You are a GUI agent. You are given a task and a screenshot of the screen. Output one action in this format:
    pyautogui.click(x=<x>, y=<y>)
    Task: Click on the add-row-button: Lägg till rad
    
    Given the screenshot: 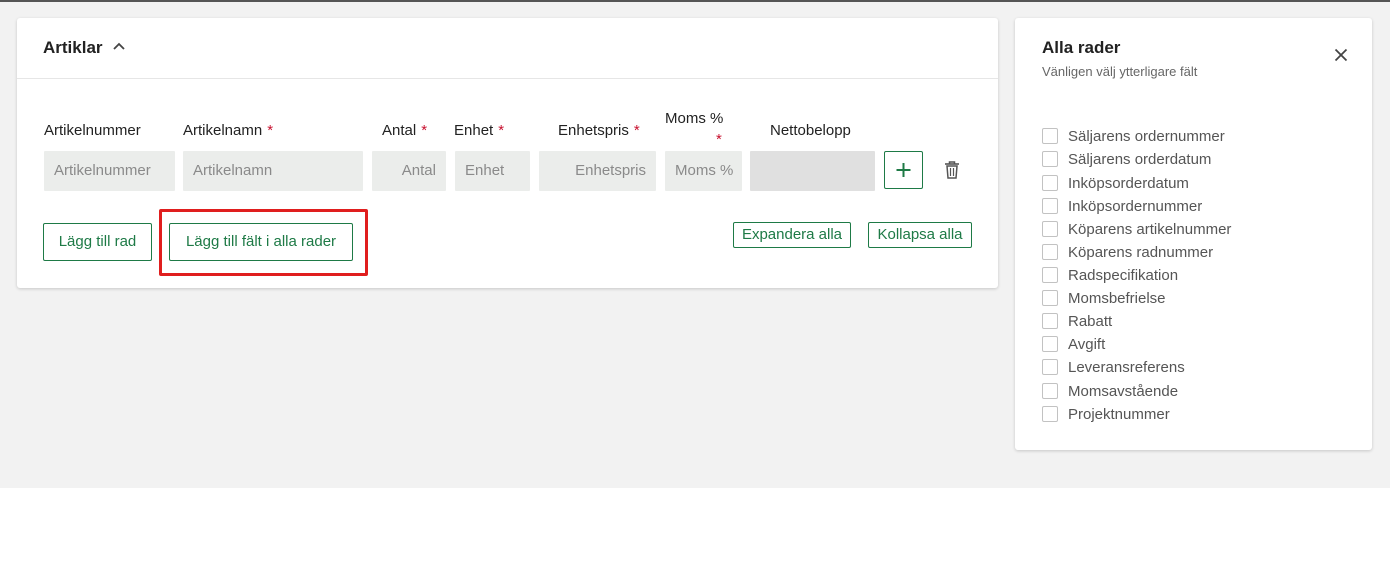 What is the action you would take?
    pyautogui.click(x=97, y=242)
    